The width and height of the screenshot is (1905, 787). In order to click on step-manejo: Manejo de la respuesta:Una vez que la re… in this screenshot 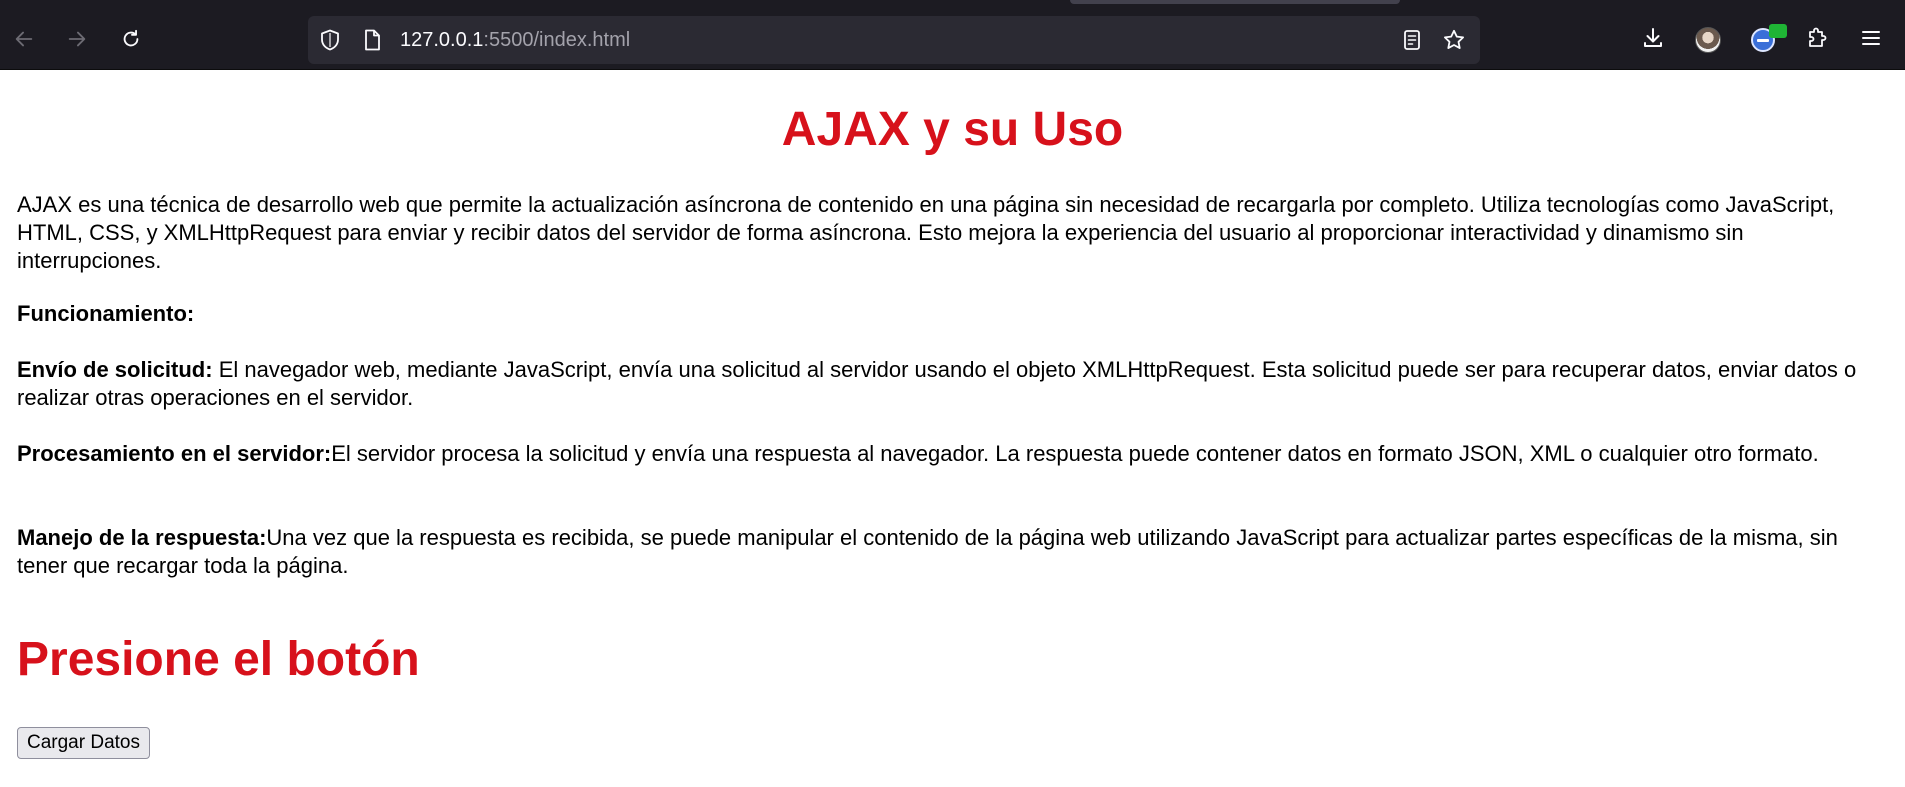, I will do `click(952, 552)`.